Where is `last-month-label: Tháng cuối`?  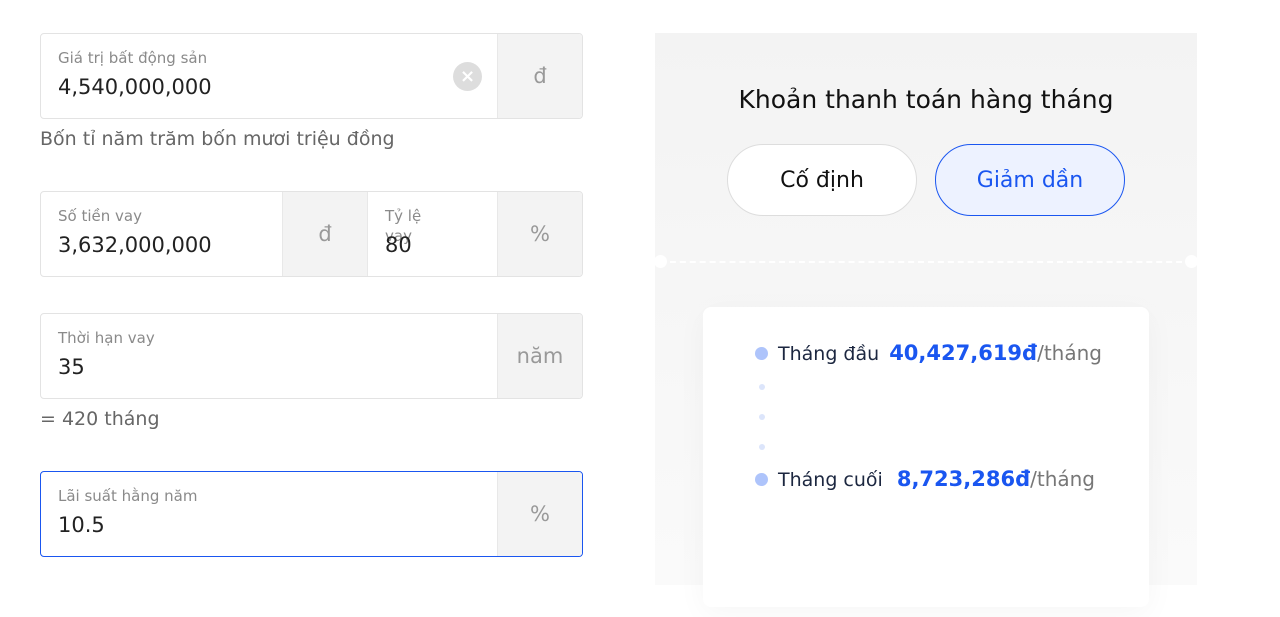
last-month-label: Tháng cuối is located at coordinates (830, 480).